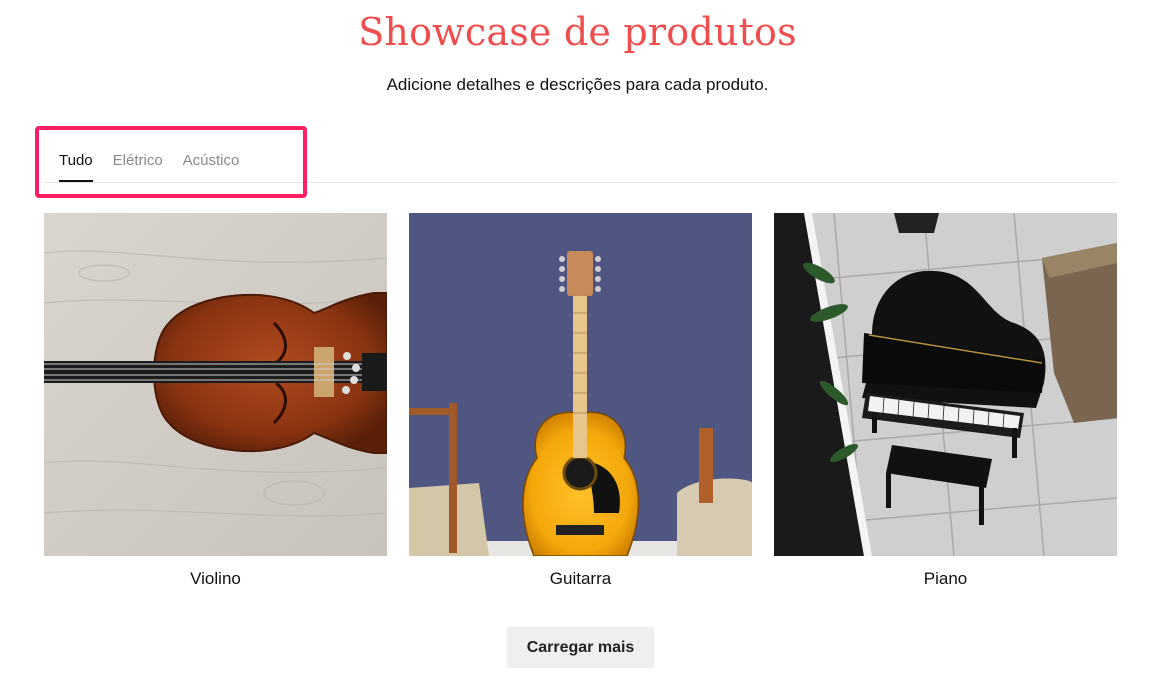 This screenshot has width=1155, height=693. I want to click on product-name: Violino, so click(215, 578).